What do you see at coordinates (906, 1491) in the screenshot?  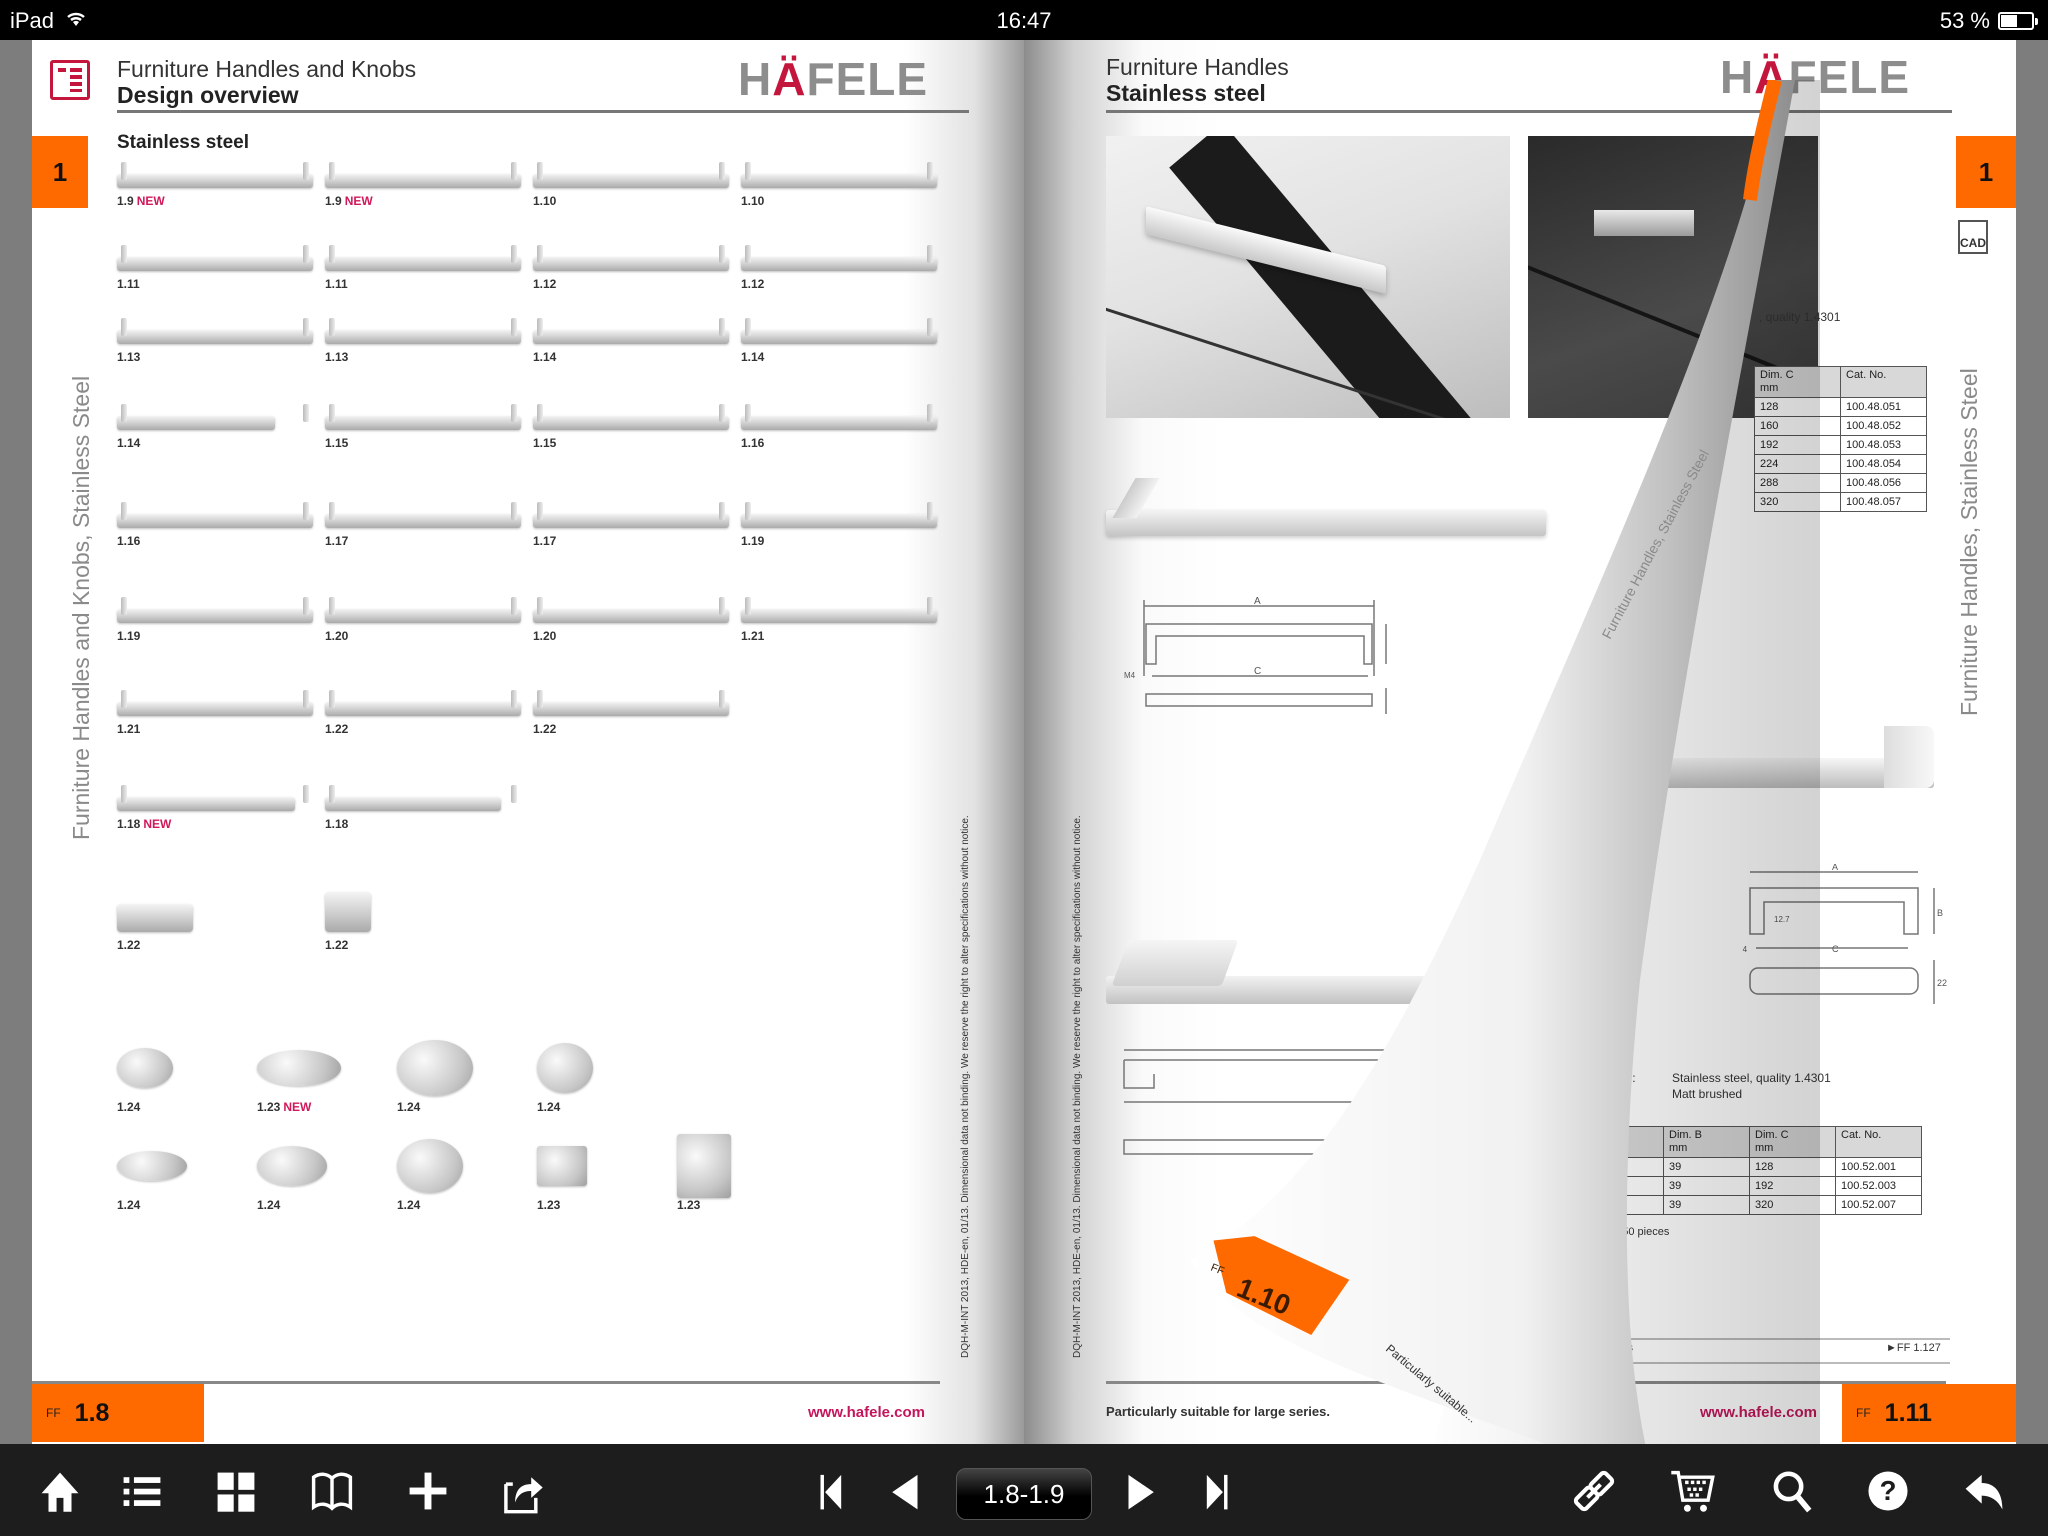 I see `previous-page-button` at bounding box center [906, 1491].